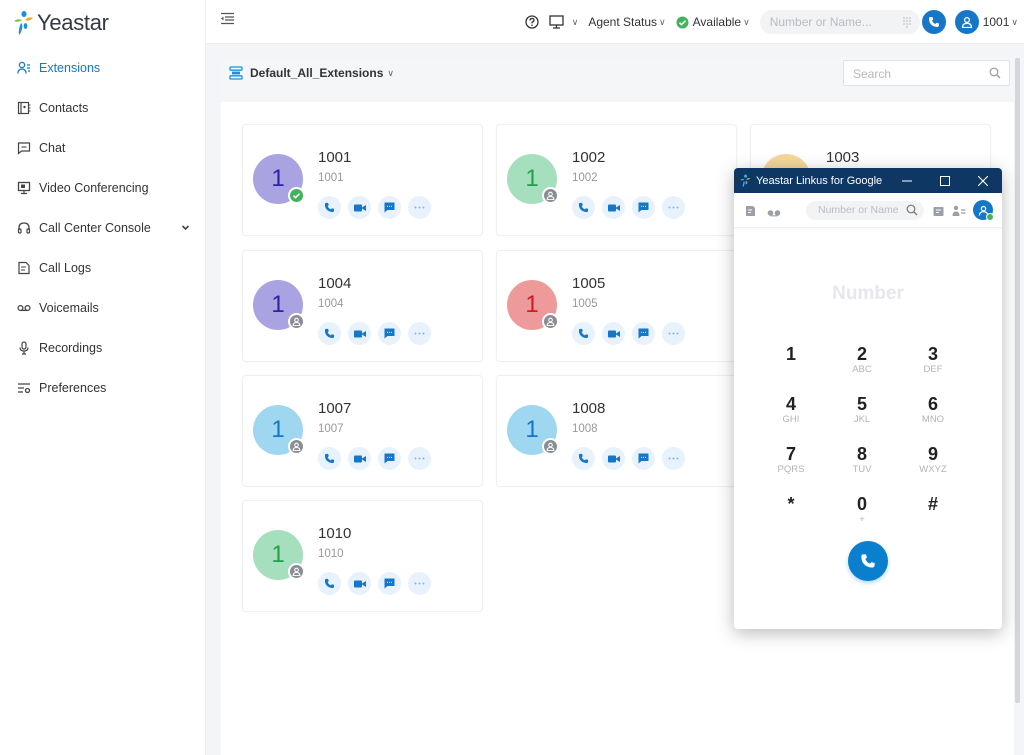  What do you see at coordinates (868, 294) in the screenshot?
I see `number-display: Number` at bounding box center [868, 294].